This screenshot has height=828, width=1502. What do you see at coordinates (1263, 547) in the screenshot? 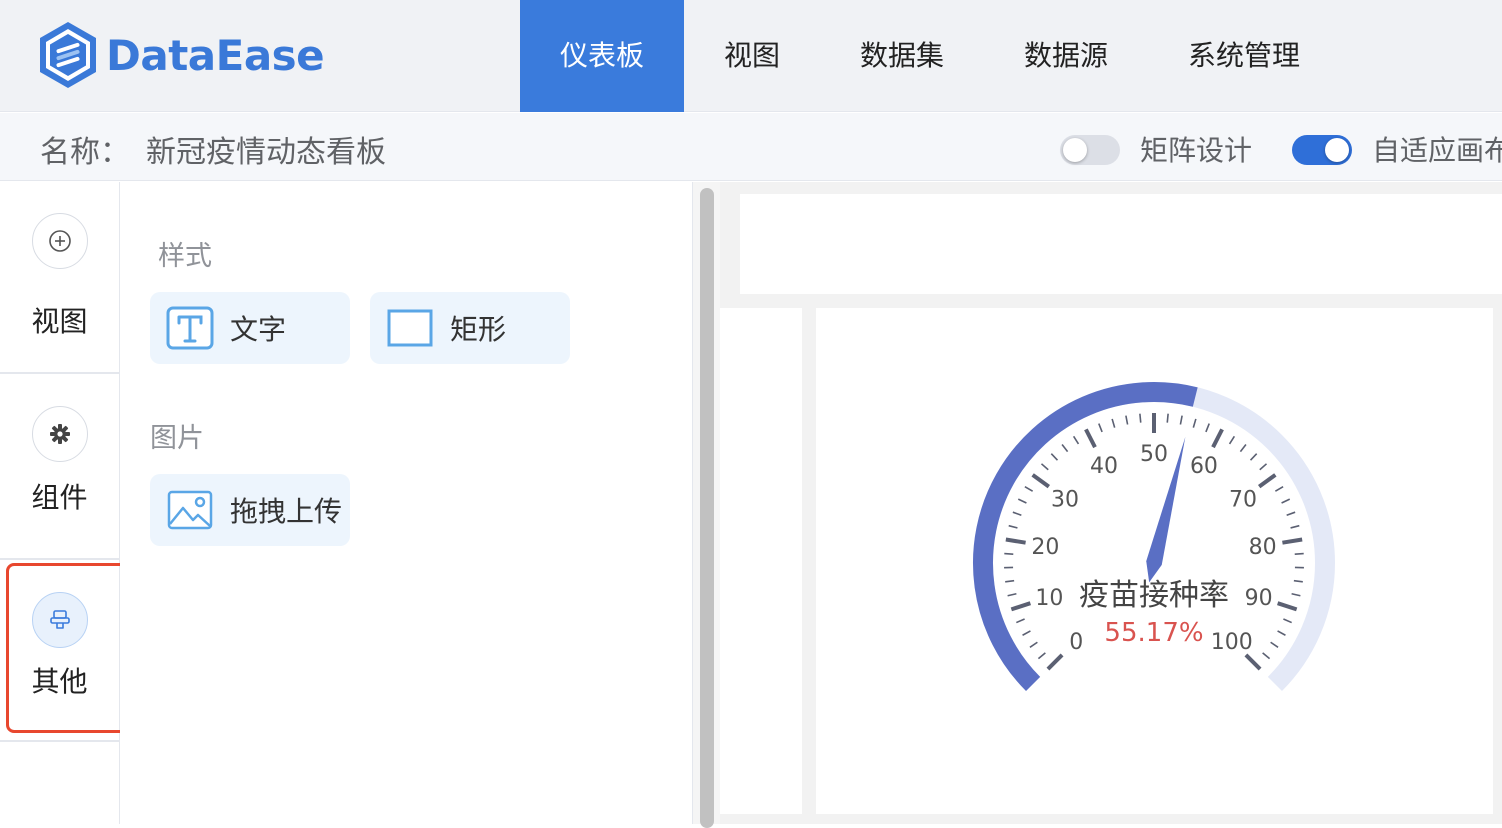
I see `gauge-tick-label: 80` at bounding box center [1263, 547].